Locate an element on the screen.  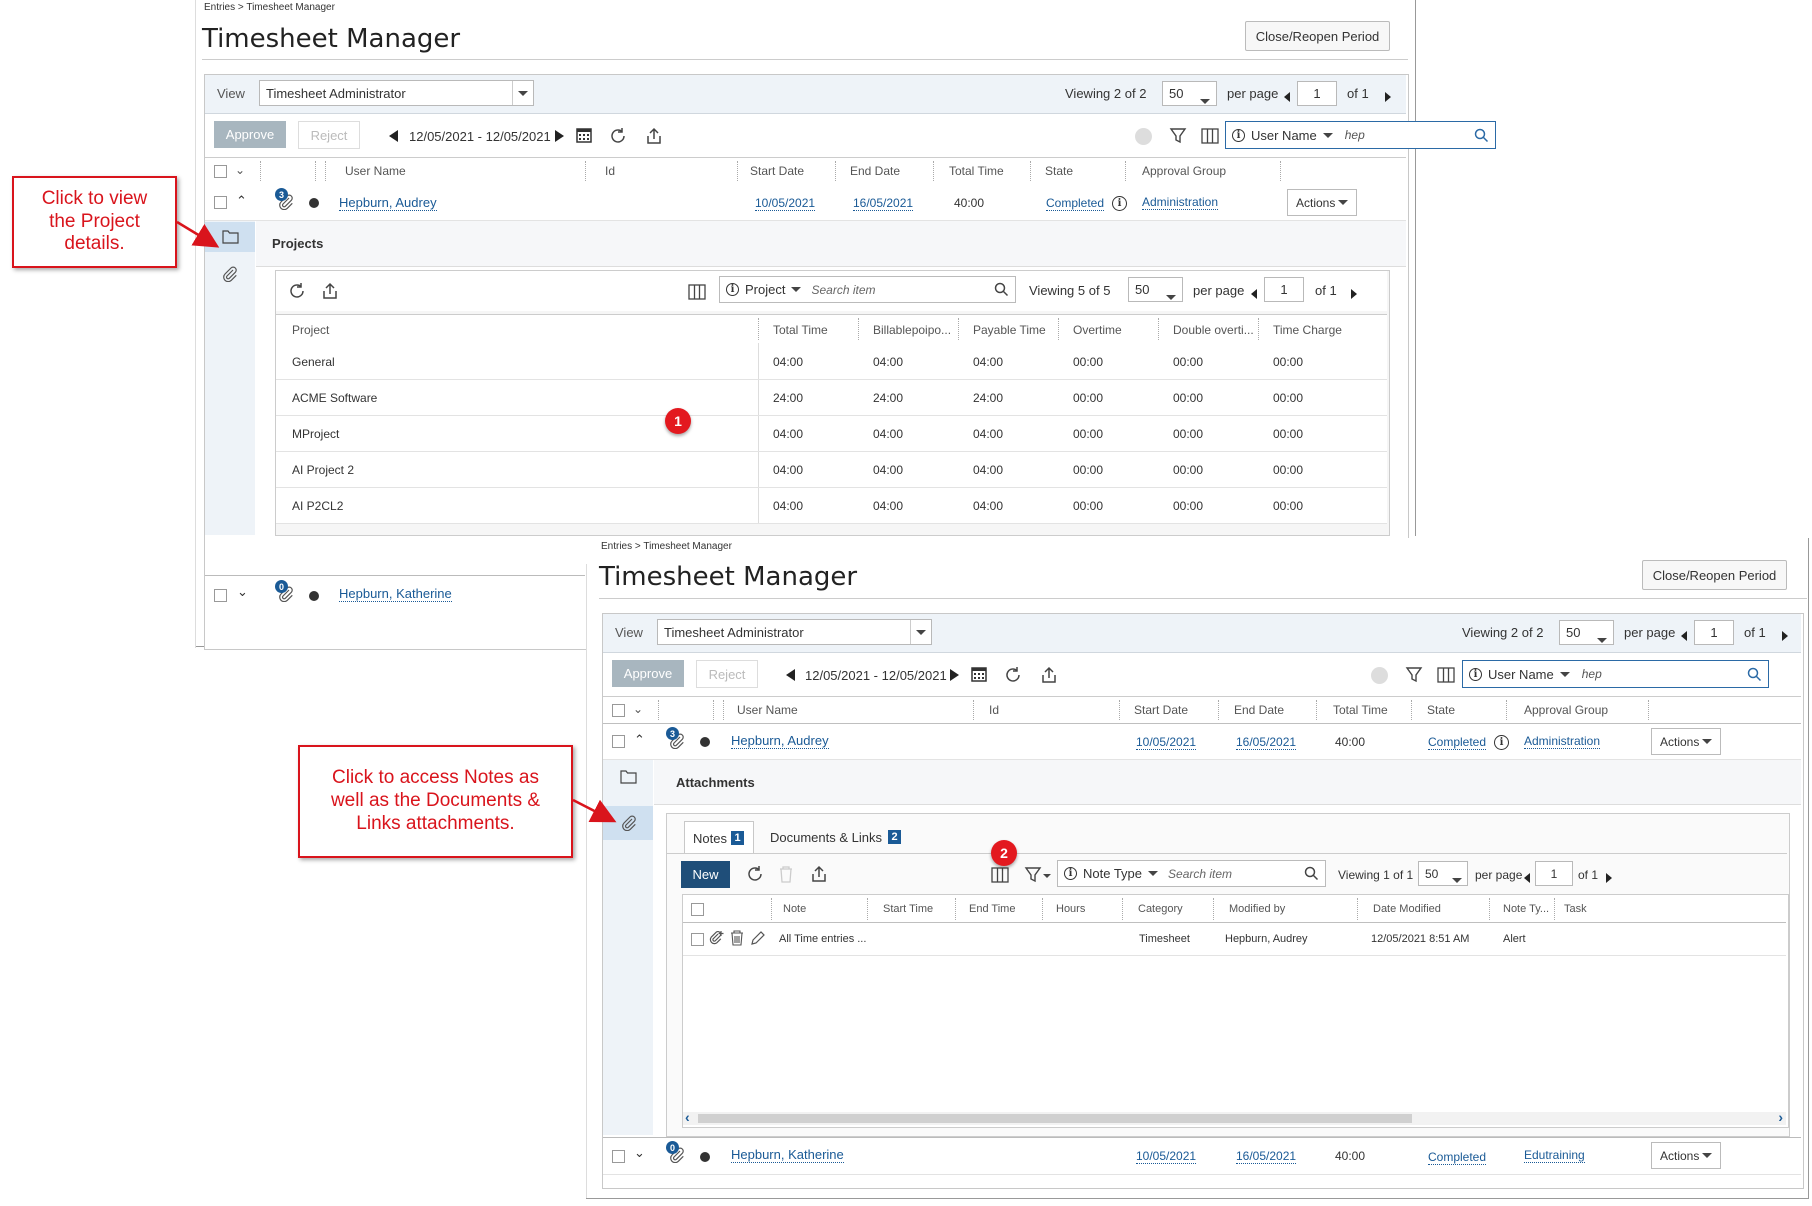
arrow-attachments is located at coordinates (594, 810).